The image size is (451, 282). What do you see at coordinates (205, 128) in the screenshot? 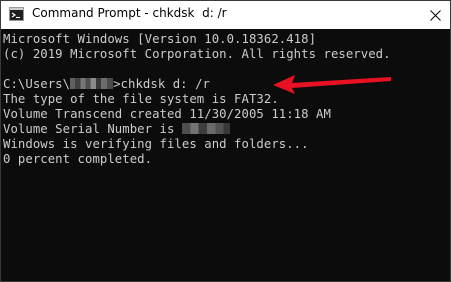
I see `redacted-serial` at bounding box center [205, 128].